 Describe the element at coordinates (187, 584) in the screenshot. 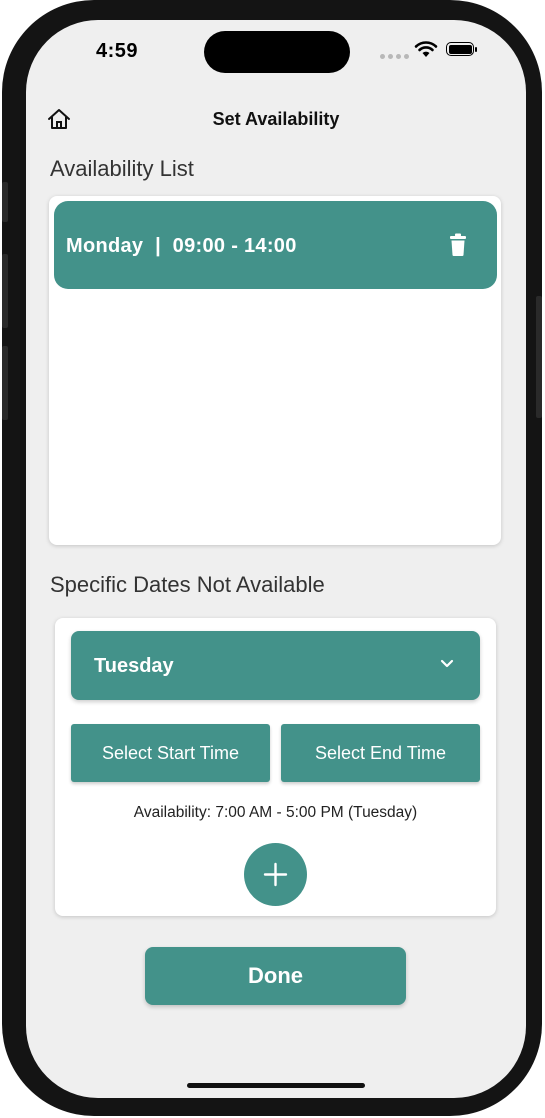

I see `specific-dates-title: Specific Dates Not Available` at that location.